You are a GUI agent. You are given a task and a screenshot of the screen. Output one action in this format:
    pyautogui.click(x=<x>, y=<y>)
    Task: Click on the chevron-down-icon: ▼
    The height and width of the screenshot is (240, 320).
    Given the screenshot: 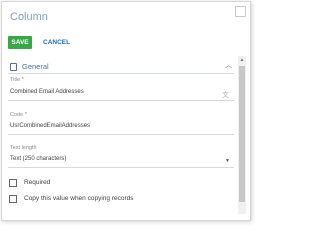 What is the action you would take?
    pyautogui.click(x=227, y=161)
    